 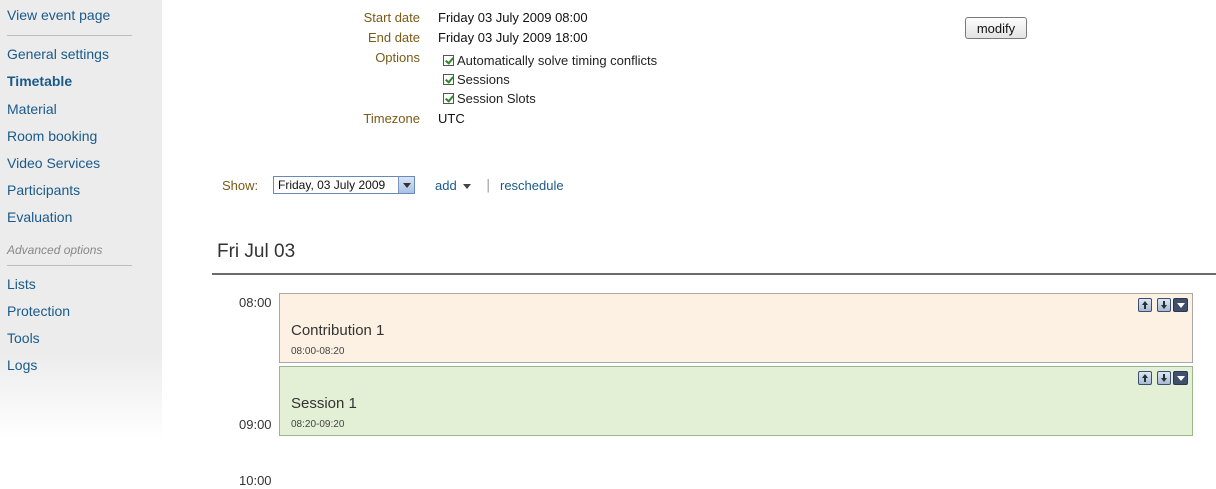 What do you see at coordinates (52, 136) in the screenshot?
I see `sidebar-item-room-booking: Room booking` at bounding box center [52, 136].